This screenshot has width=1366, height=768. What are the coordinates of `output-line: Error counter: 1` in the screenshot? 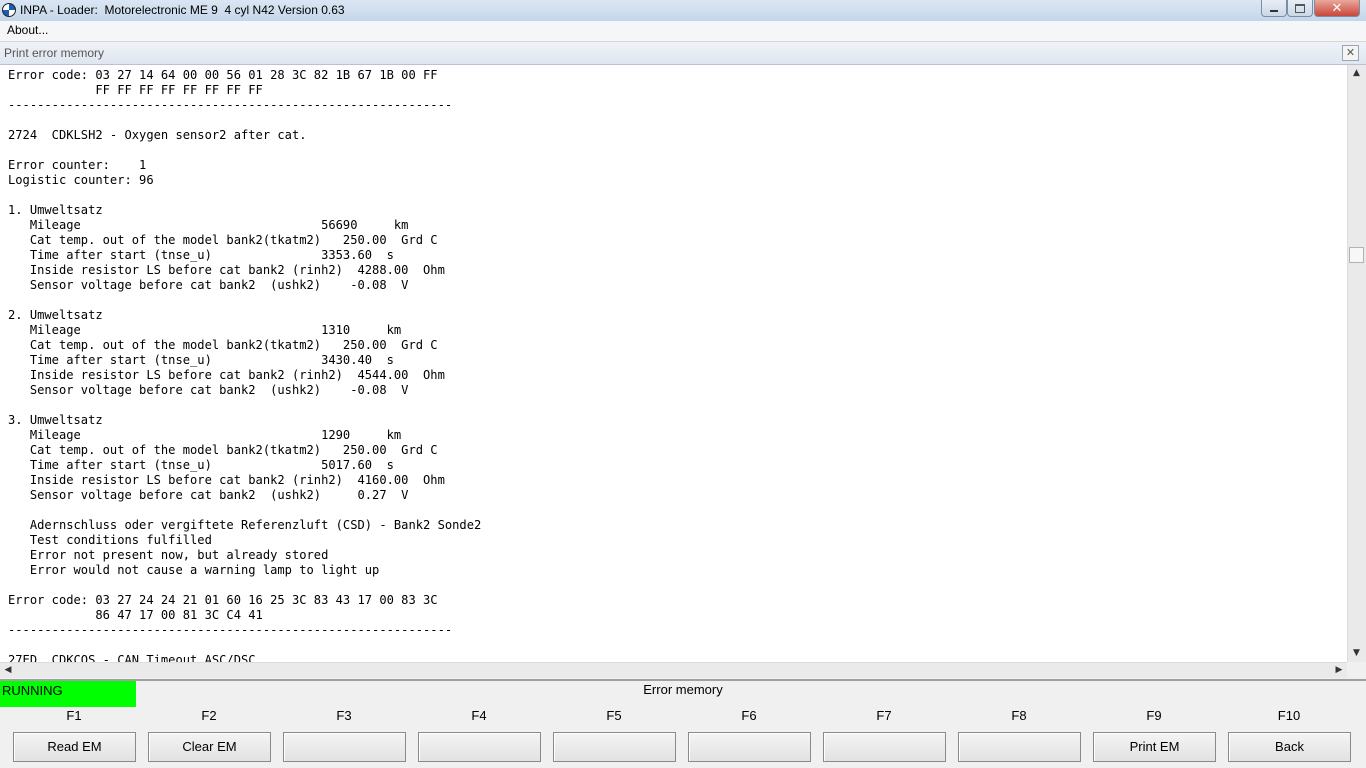 It's located at (77, 165).